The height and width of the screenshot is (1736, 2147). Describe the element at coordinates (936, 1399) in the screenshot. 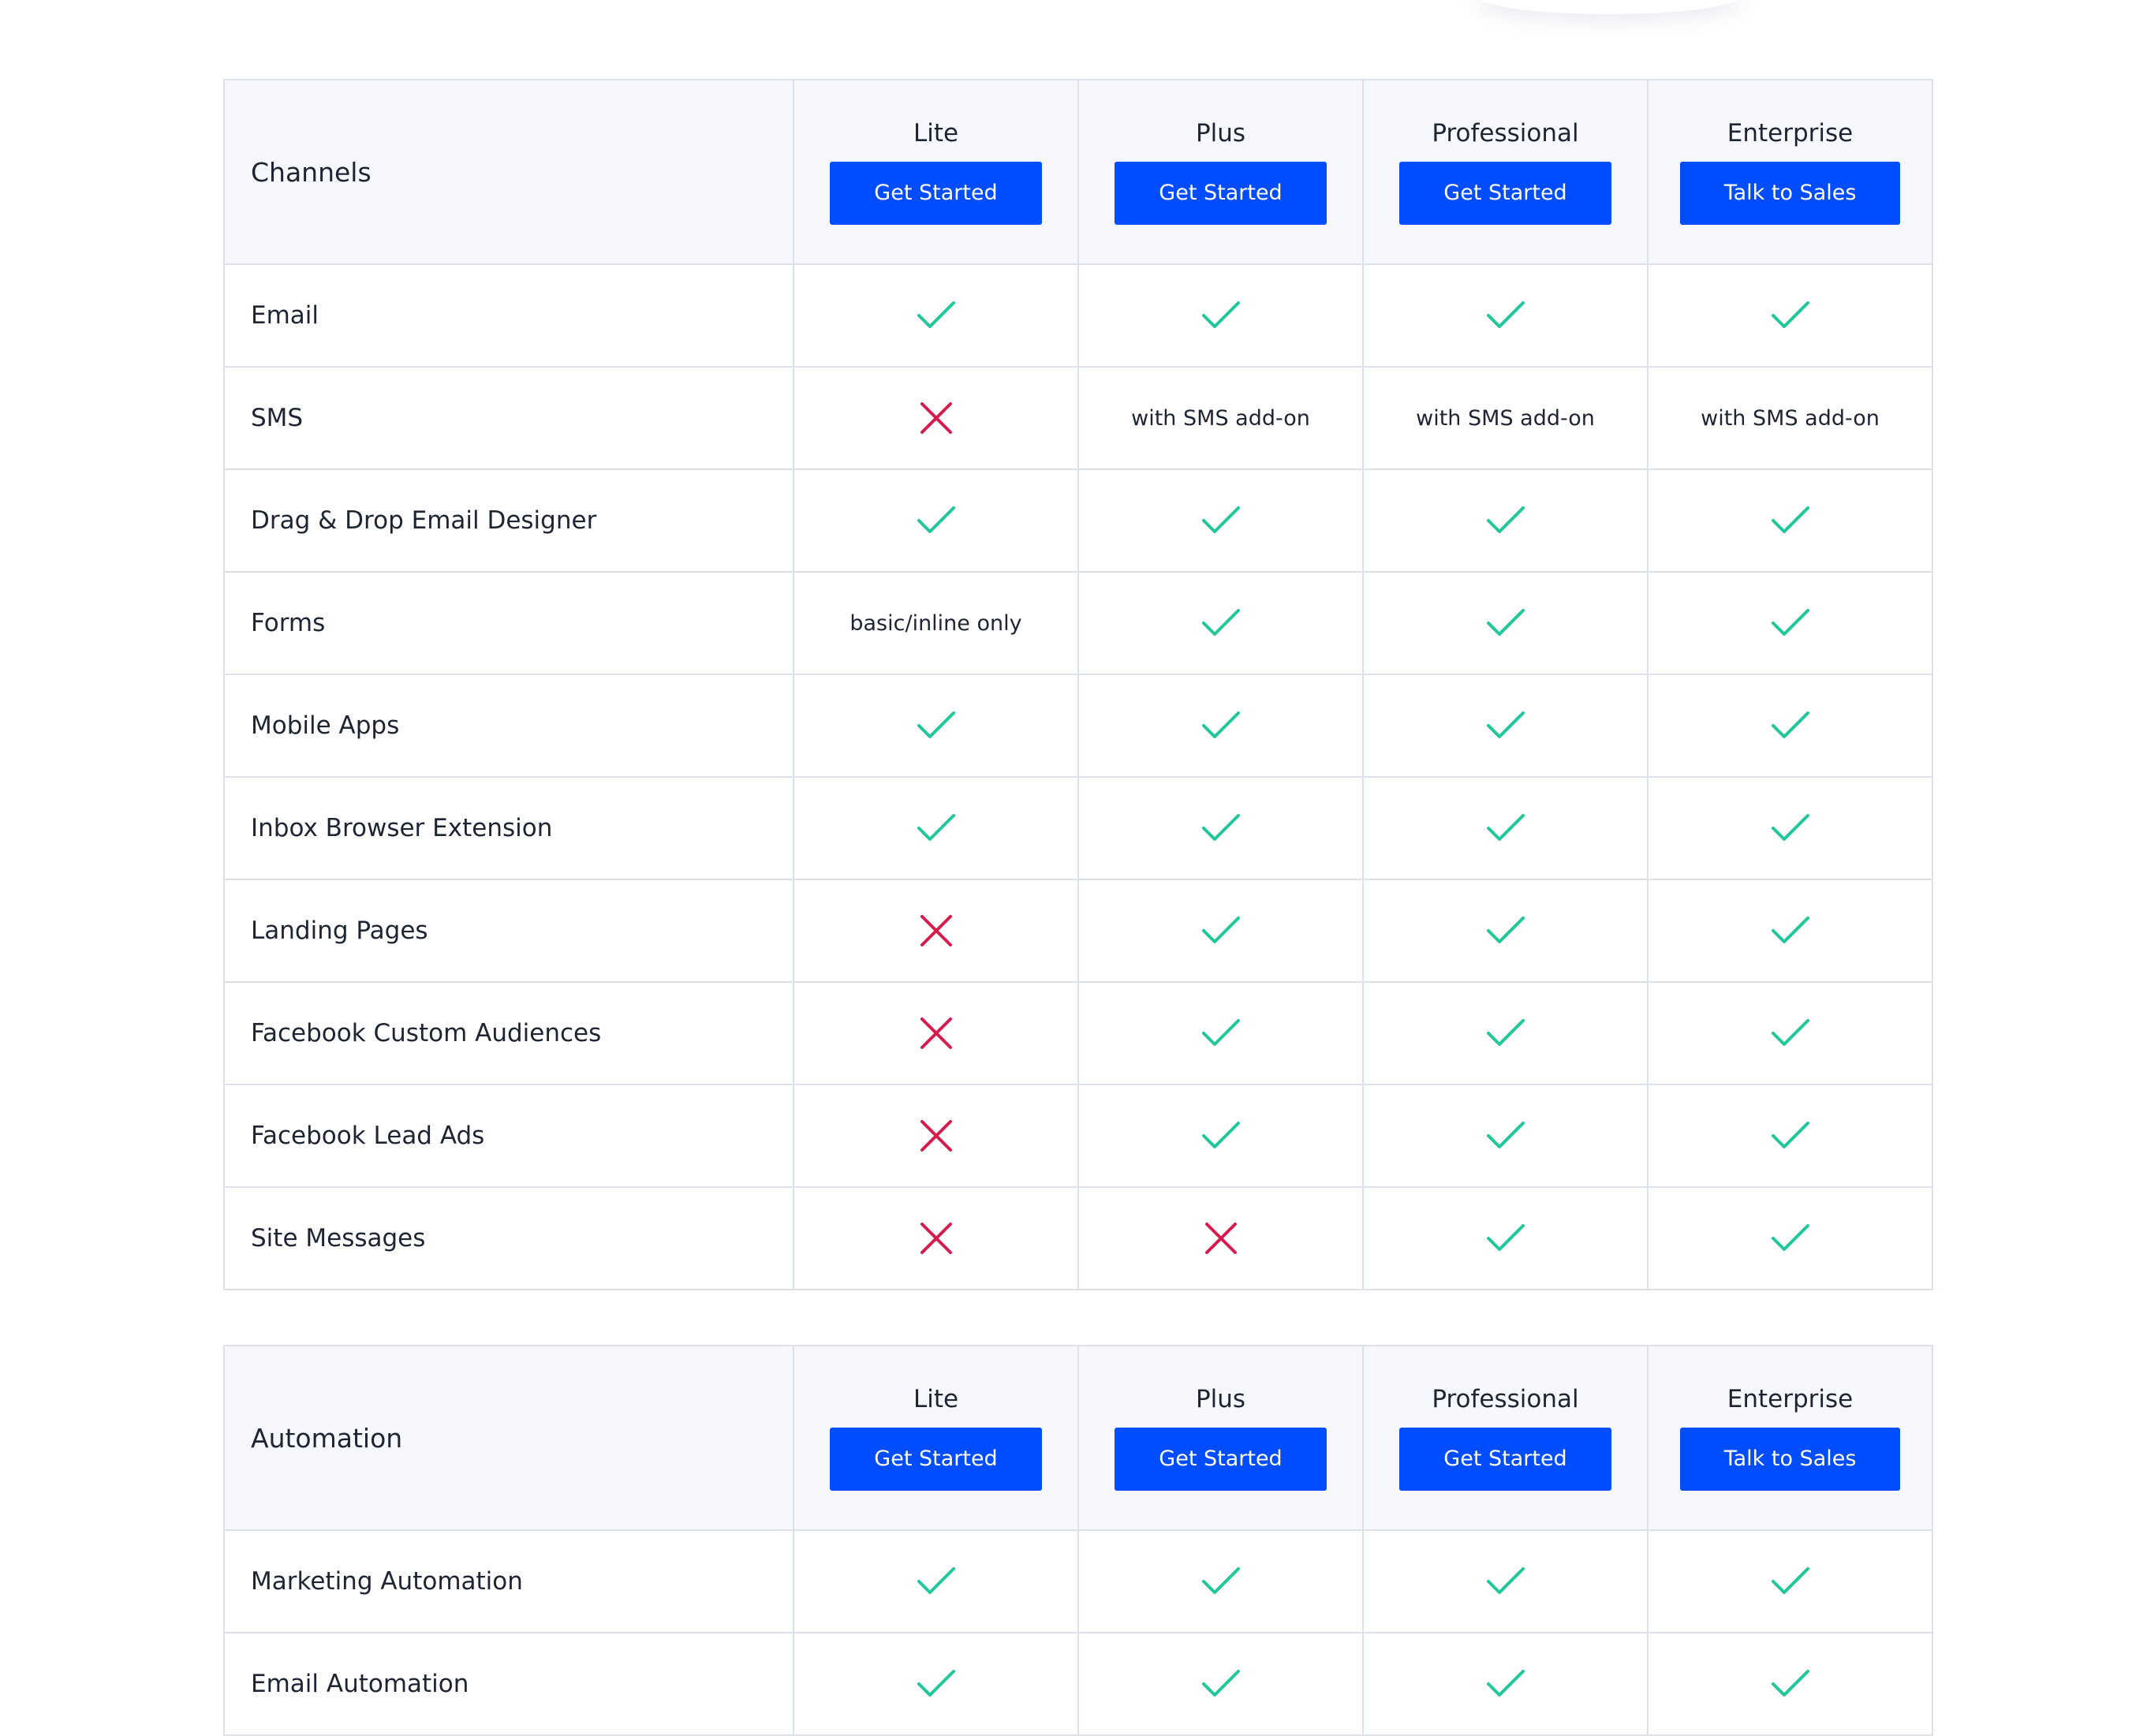

I see `plan-name: Lite` at that location.